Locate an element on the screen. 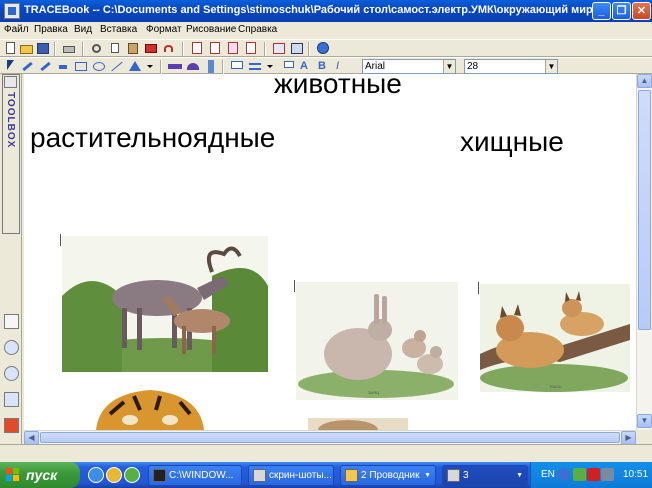  close-toolbox-icon is located at coordinates (11, 425).